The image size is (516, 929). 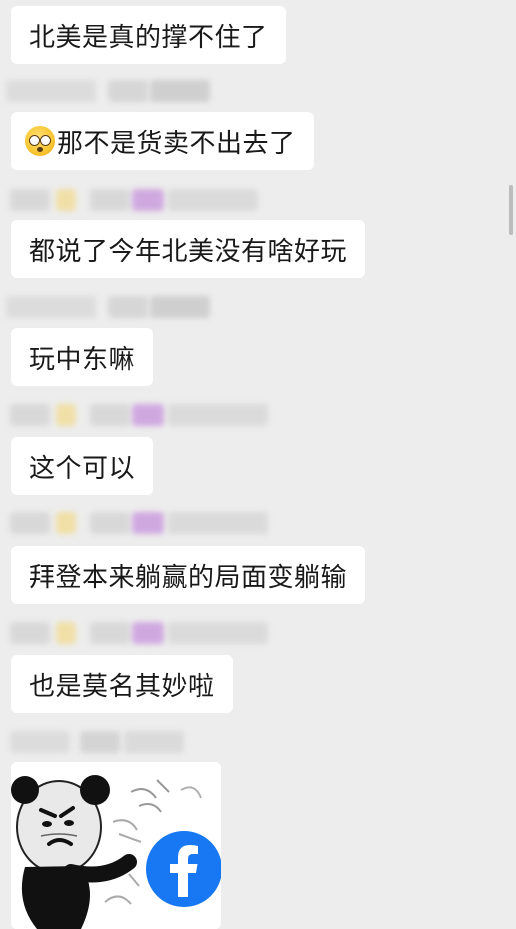 I want to click on astonished-face-emoji-icon, so click(x=40, y=141).